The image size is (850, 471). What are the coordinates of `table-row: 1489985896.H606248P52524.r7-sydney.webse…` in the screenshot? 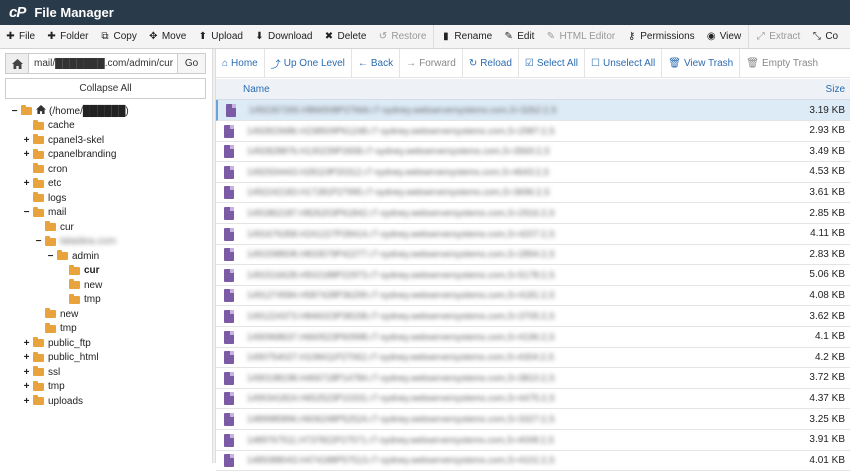 It's located at (533, 419).